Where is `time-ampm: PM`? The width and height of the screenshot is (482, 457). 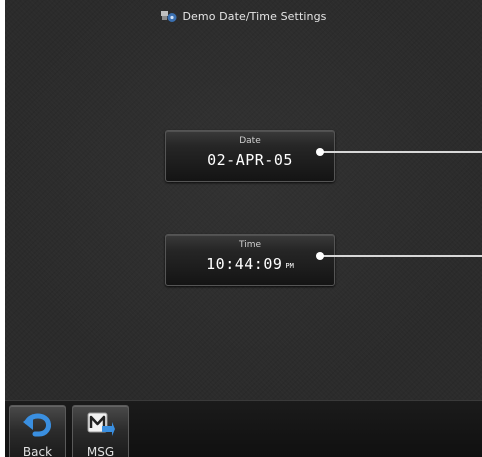
time-ampm: PM is located at coordinates (289, 266).